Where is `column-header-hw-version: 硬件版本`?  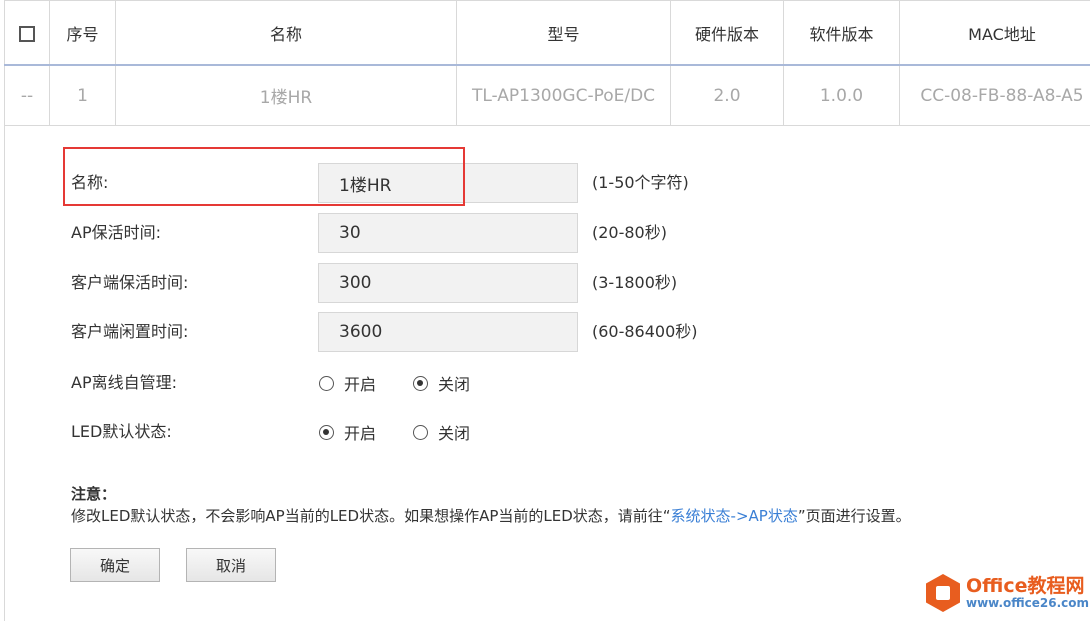 column-header-hw-version: 硬件版本 is located at coordinates (727, 33).